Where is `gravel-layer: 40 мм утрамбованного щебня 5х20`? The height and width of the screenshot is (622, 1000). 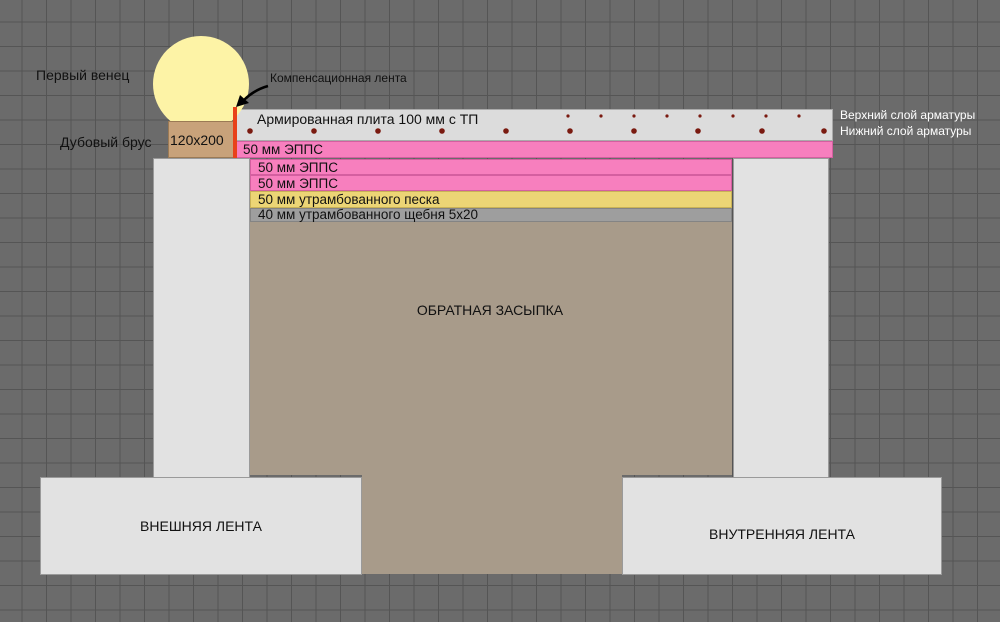 gravel-layer: 40 мм утрамбованного щебня 5х20 is located at coordinates (491, 215).